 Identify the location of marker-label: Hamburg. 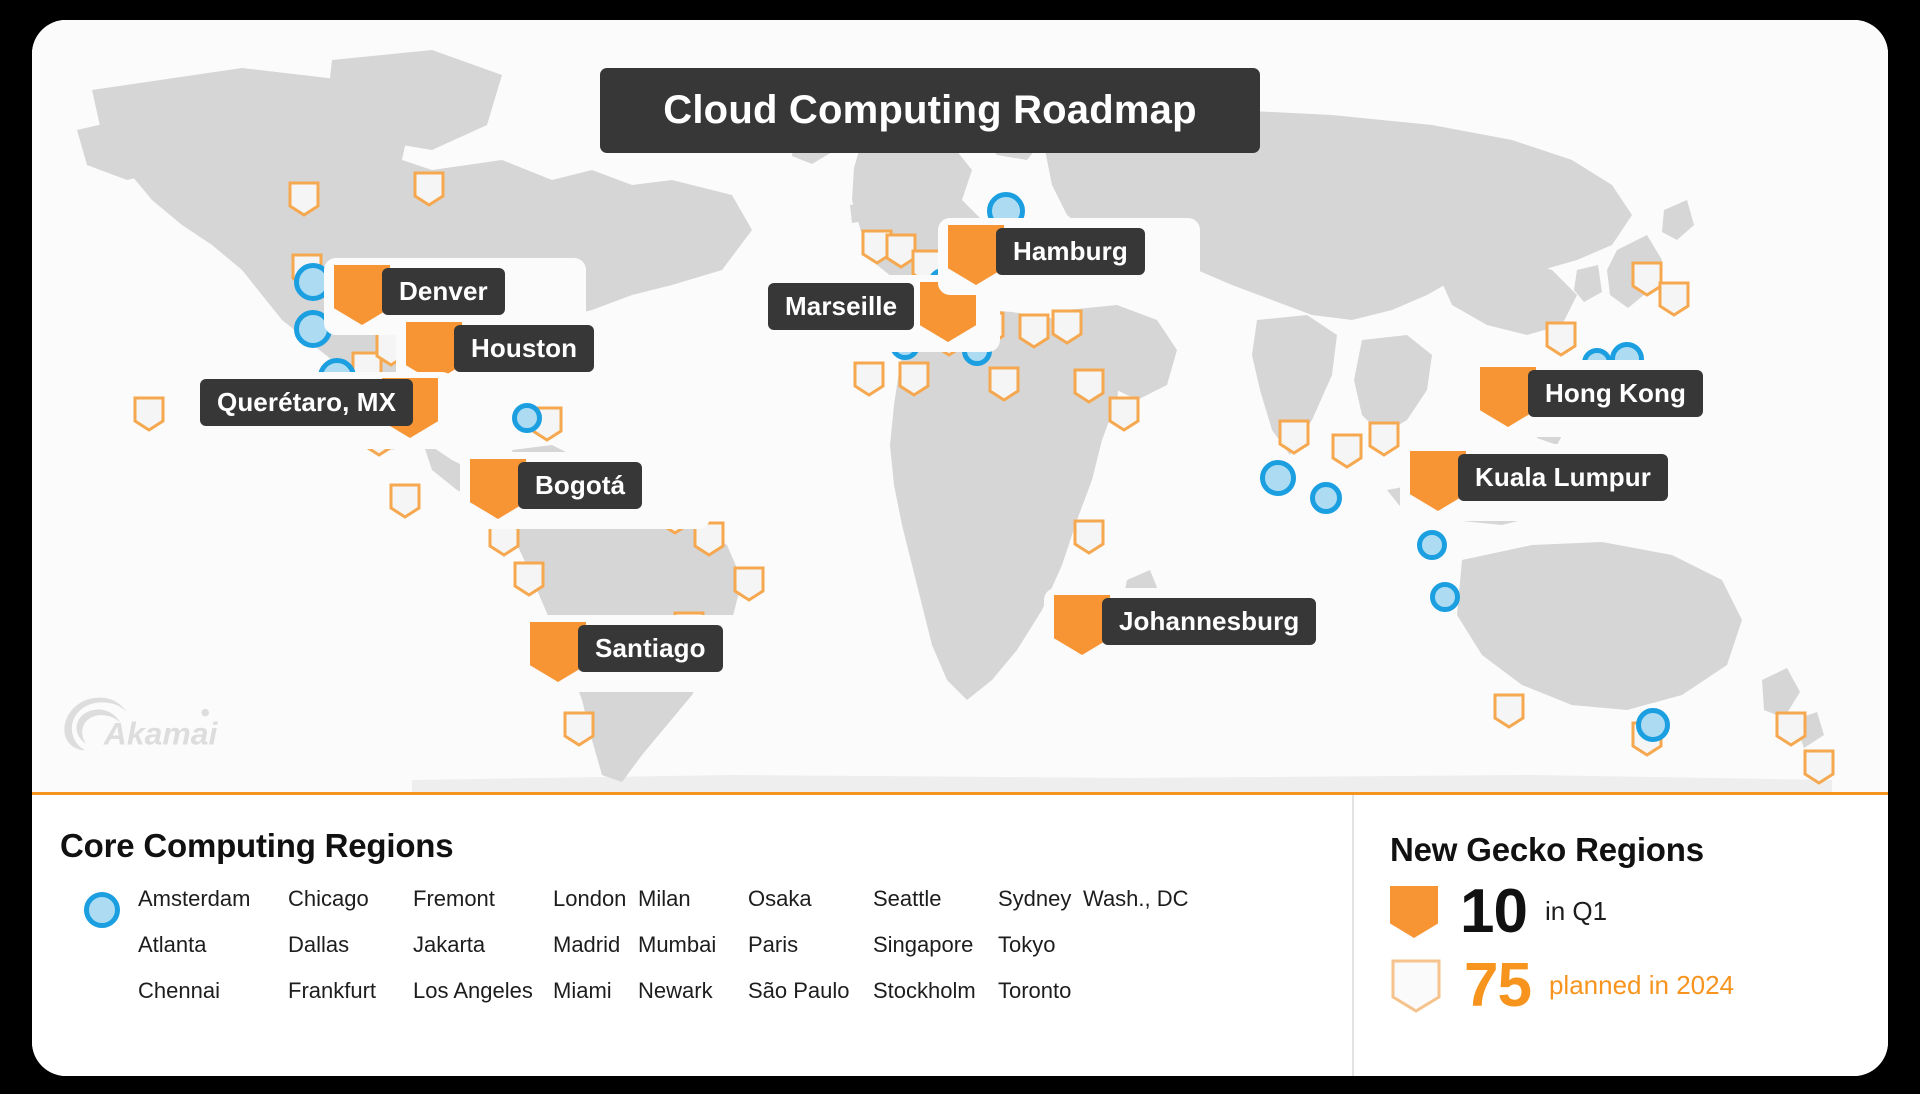
(1070, 251).